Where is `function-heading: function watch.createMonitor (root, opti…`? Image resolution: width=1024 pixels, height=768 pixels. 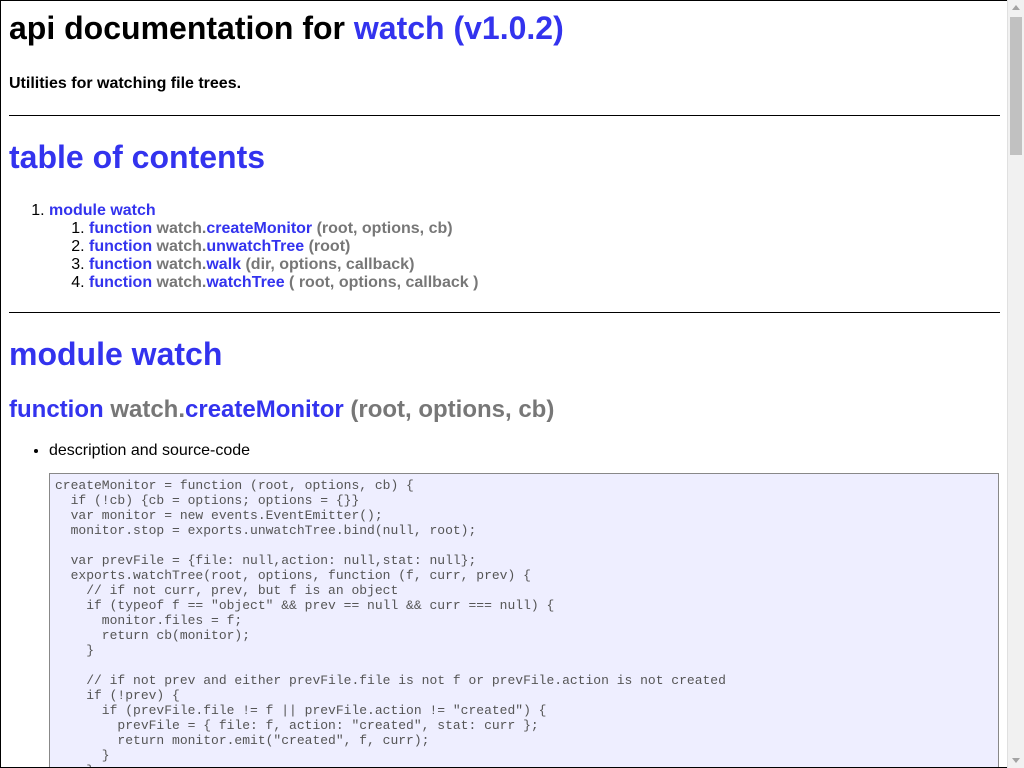 function-heading: function watch.createMonitor (root, opti… is located at coordinates (504, 410).